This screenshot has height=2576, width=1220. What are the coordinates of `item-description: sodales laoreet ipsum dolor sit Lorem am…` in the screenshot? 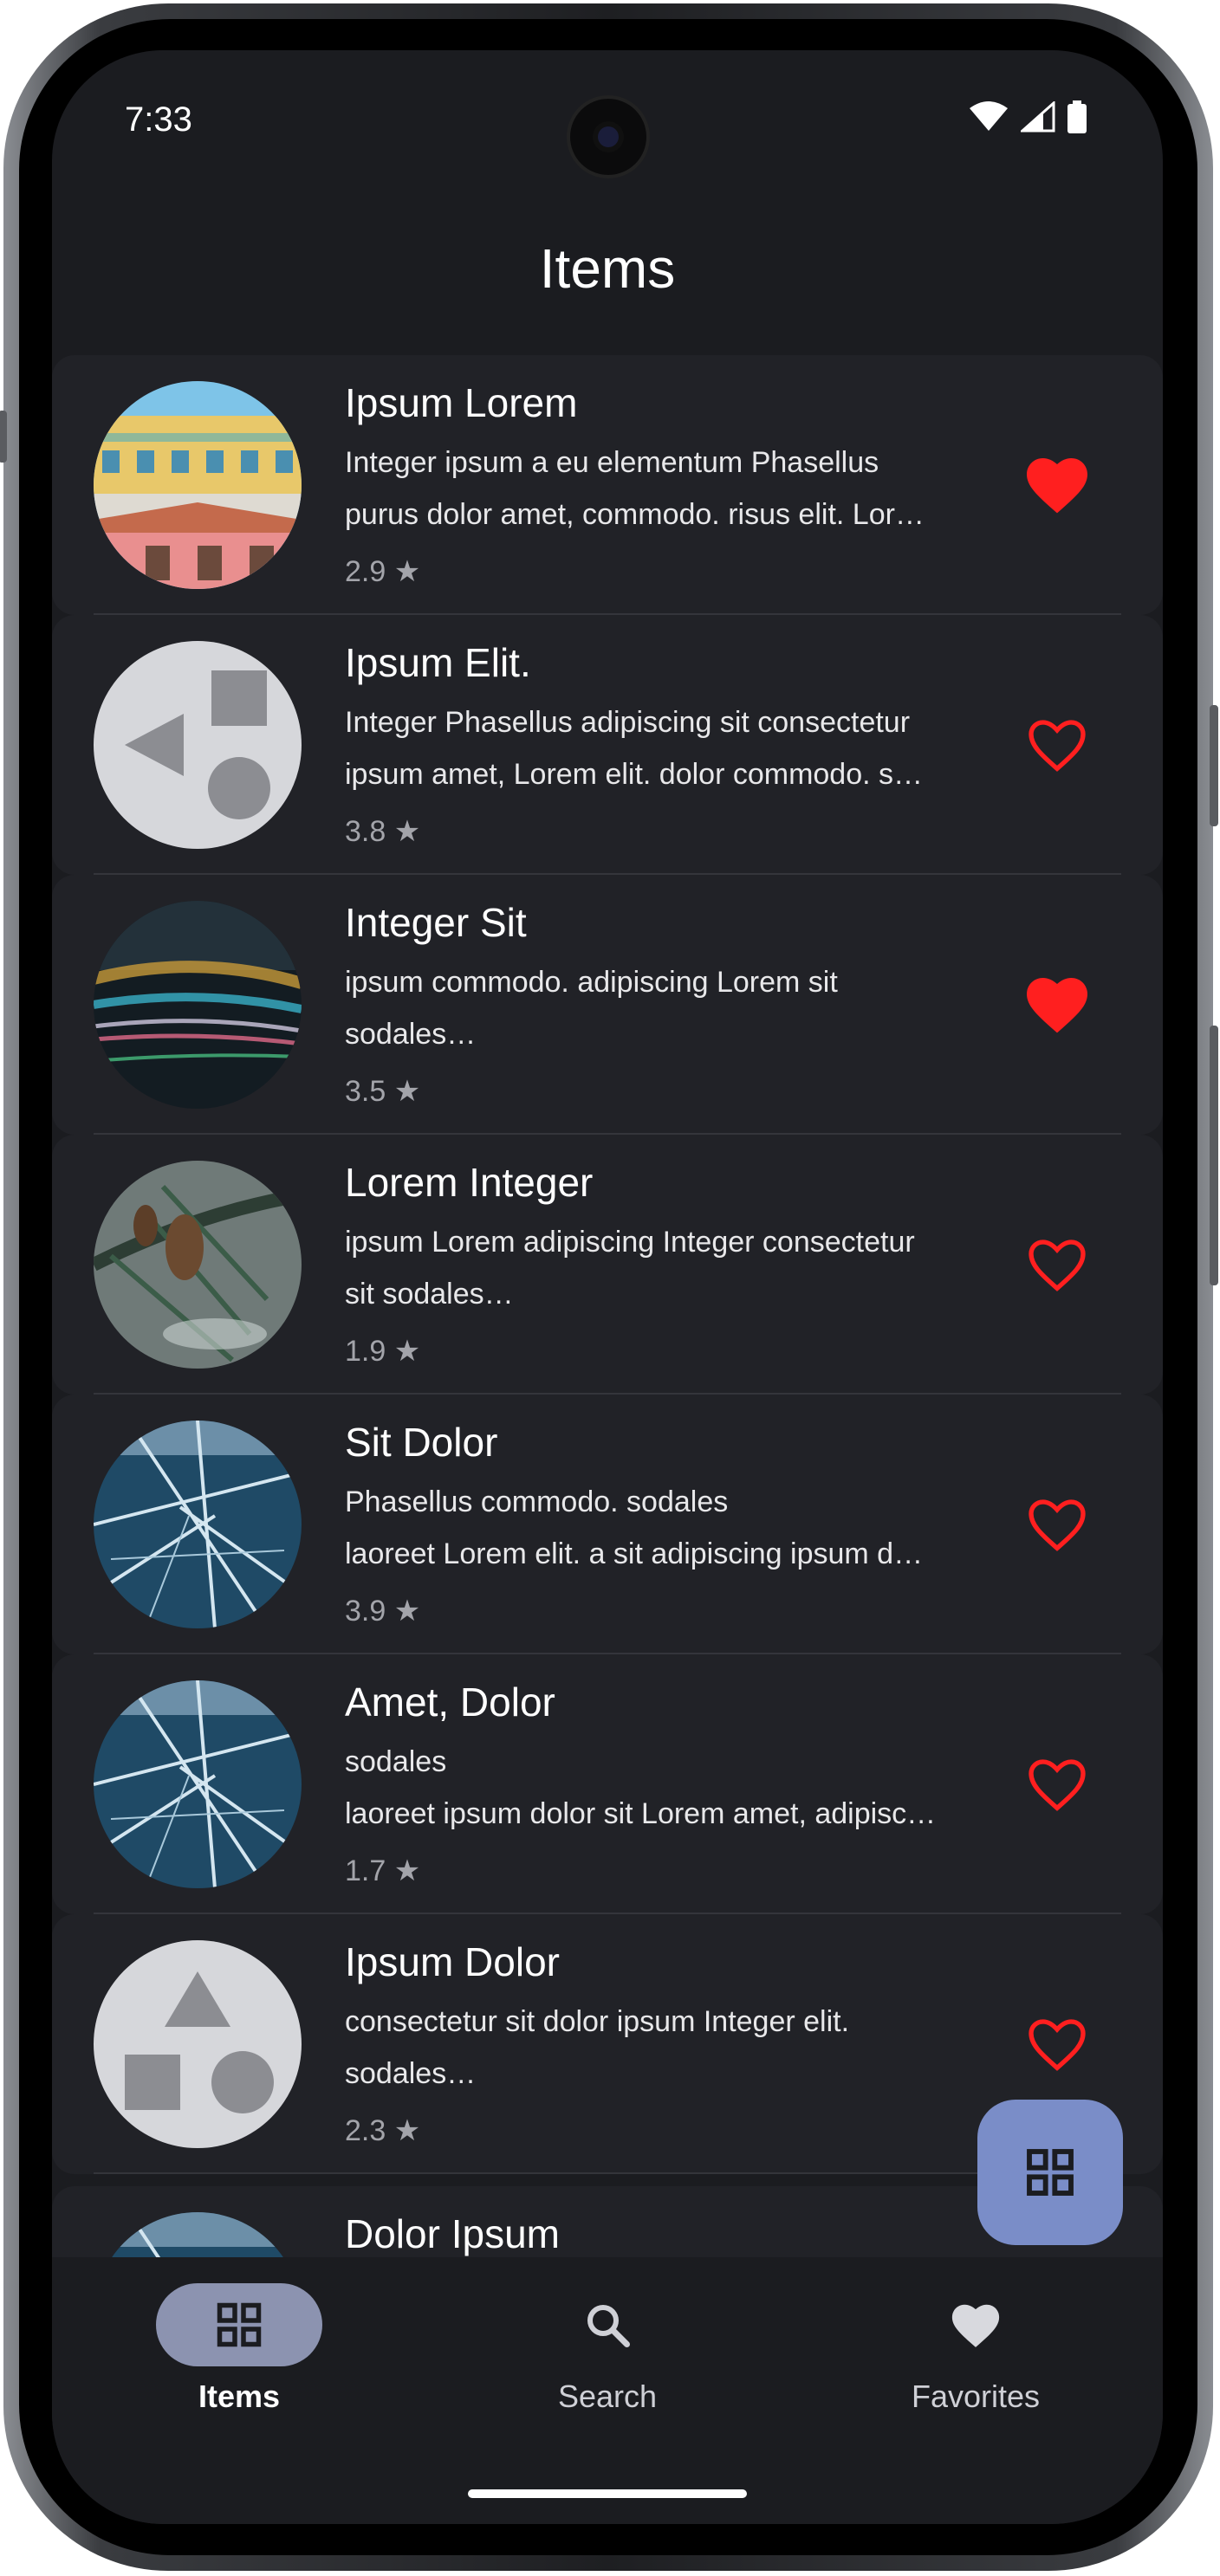 It's located at (641, 1788).